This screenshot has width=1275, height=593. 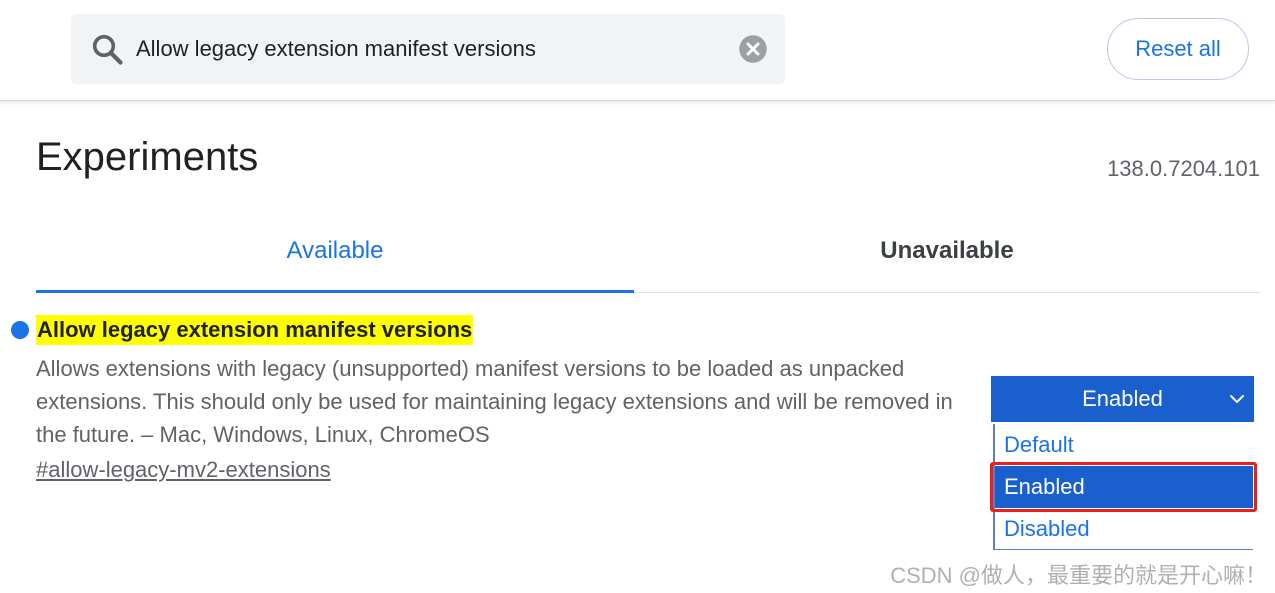 I want to click on reset-all-button: Reset all, so click(x=1178, y=49).